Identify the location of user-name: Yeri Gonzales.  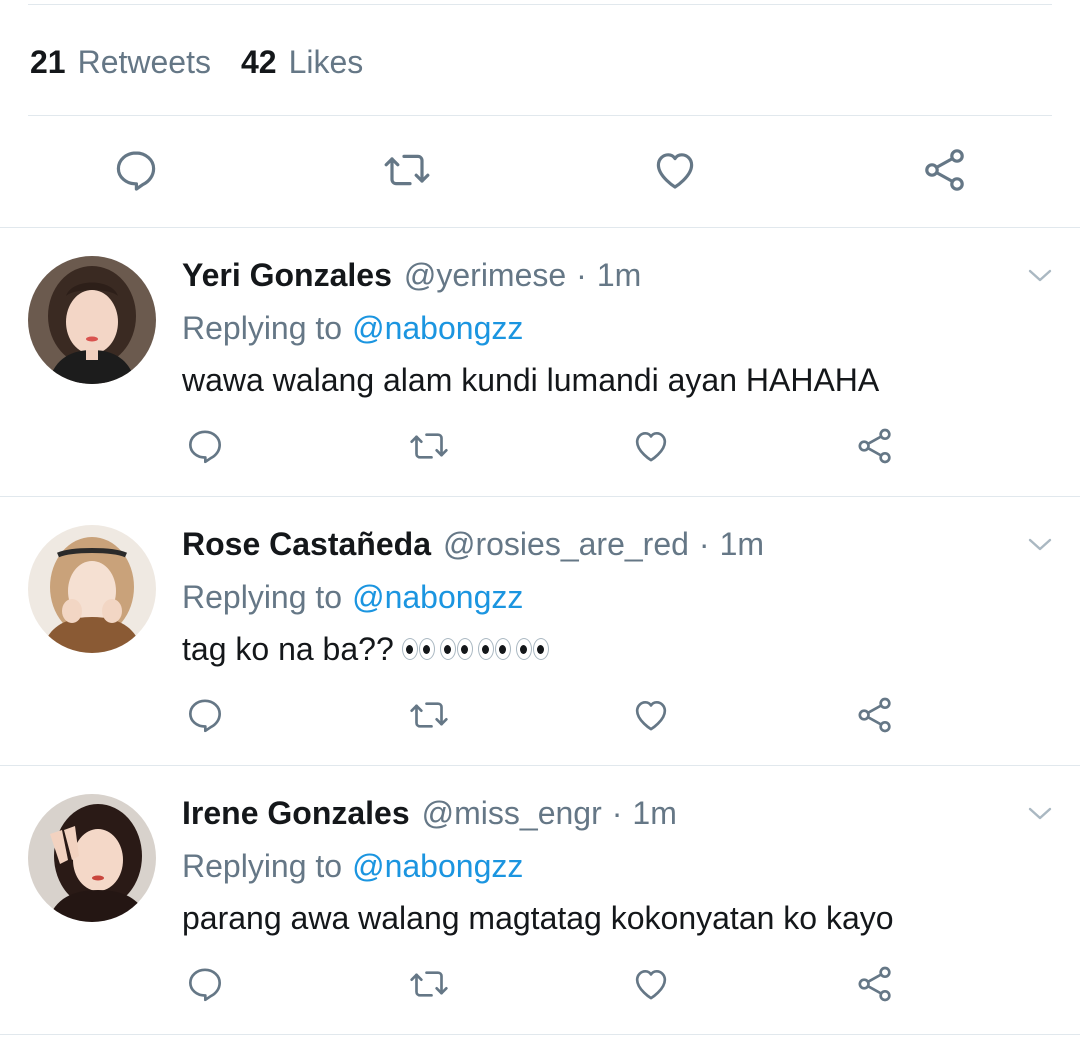
(287, 275).